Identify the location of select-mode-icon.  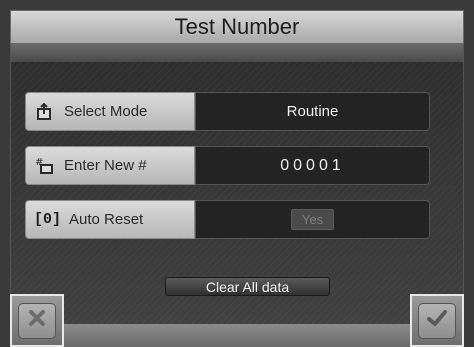
(45, 112).